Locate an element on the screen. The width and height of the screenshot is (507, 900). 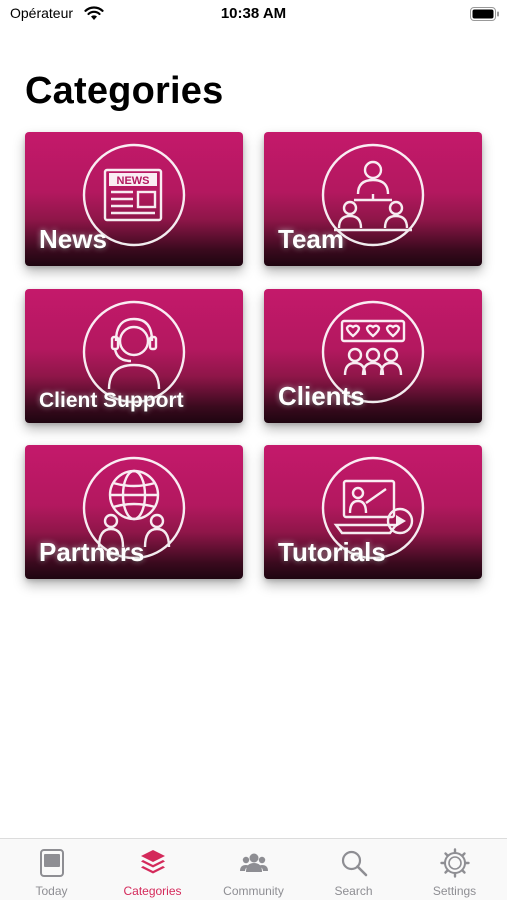
category-label-client-support: Client Support is located at coordinates (111, 400).